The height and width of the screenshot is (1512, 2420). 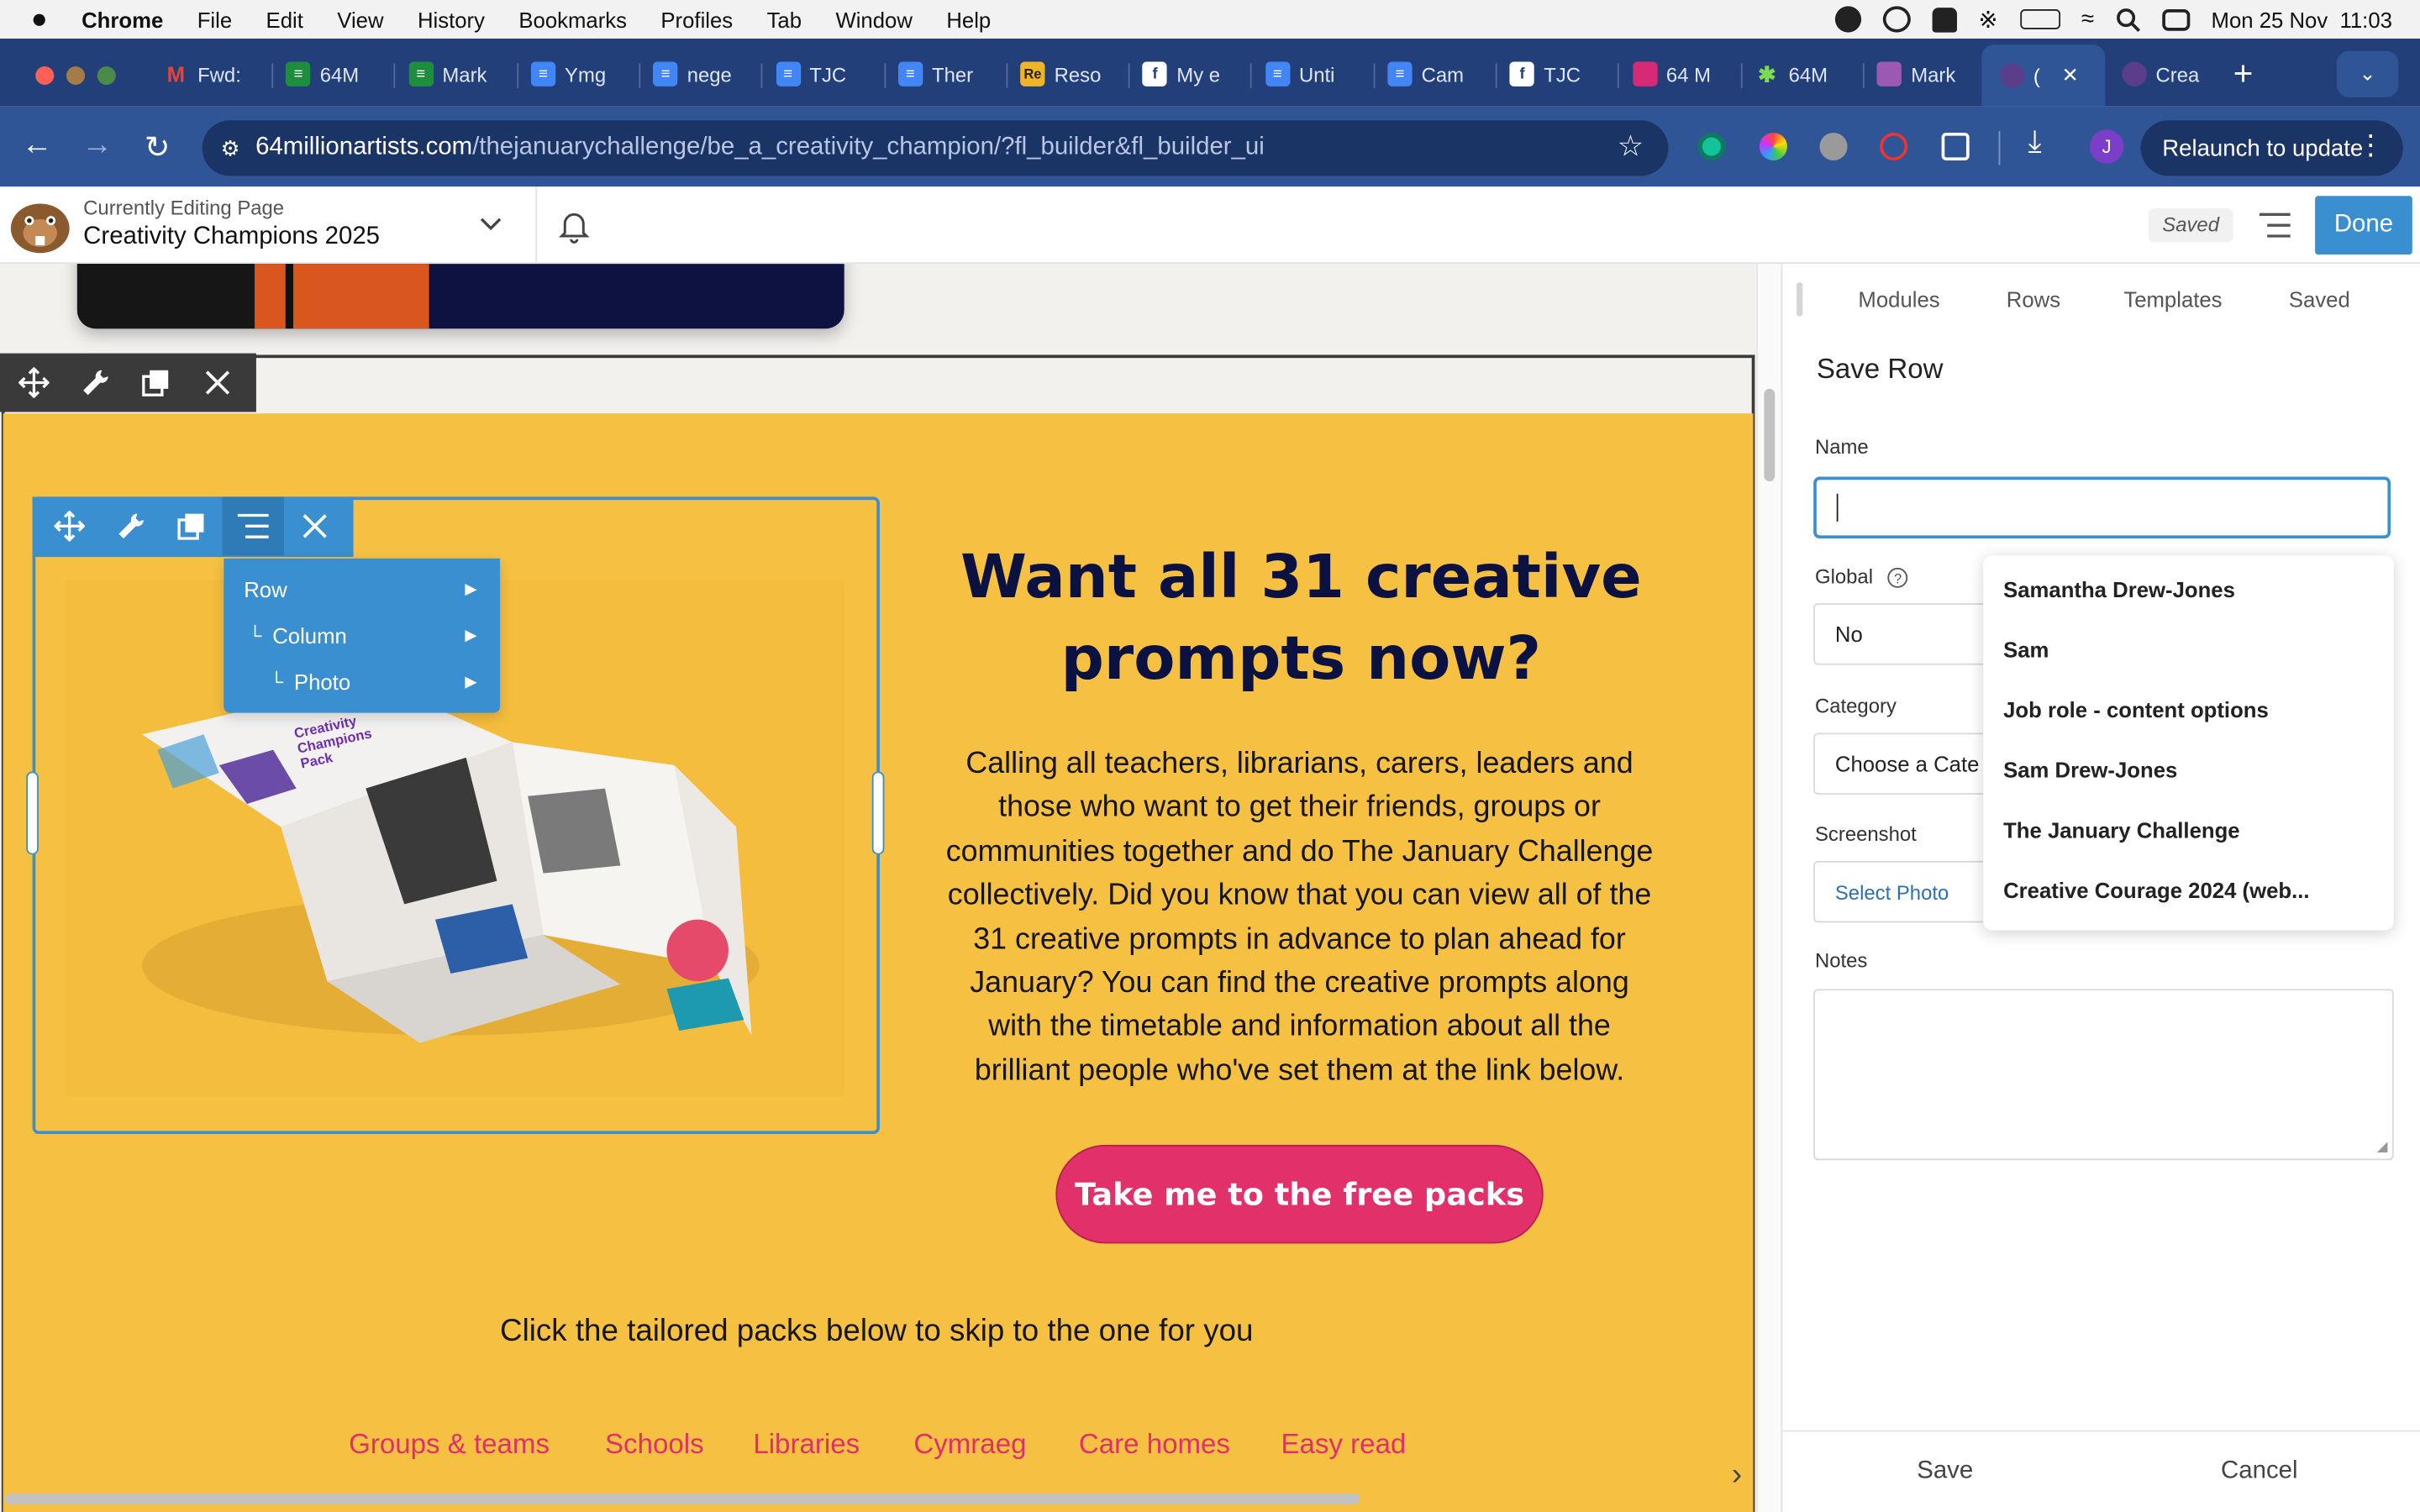 I want to click on bluetooth-icon: ※, so click(x=1988, y=19).